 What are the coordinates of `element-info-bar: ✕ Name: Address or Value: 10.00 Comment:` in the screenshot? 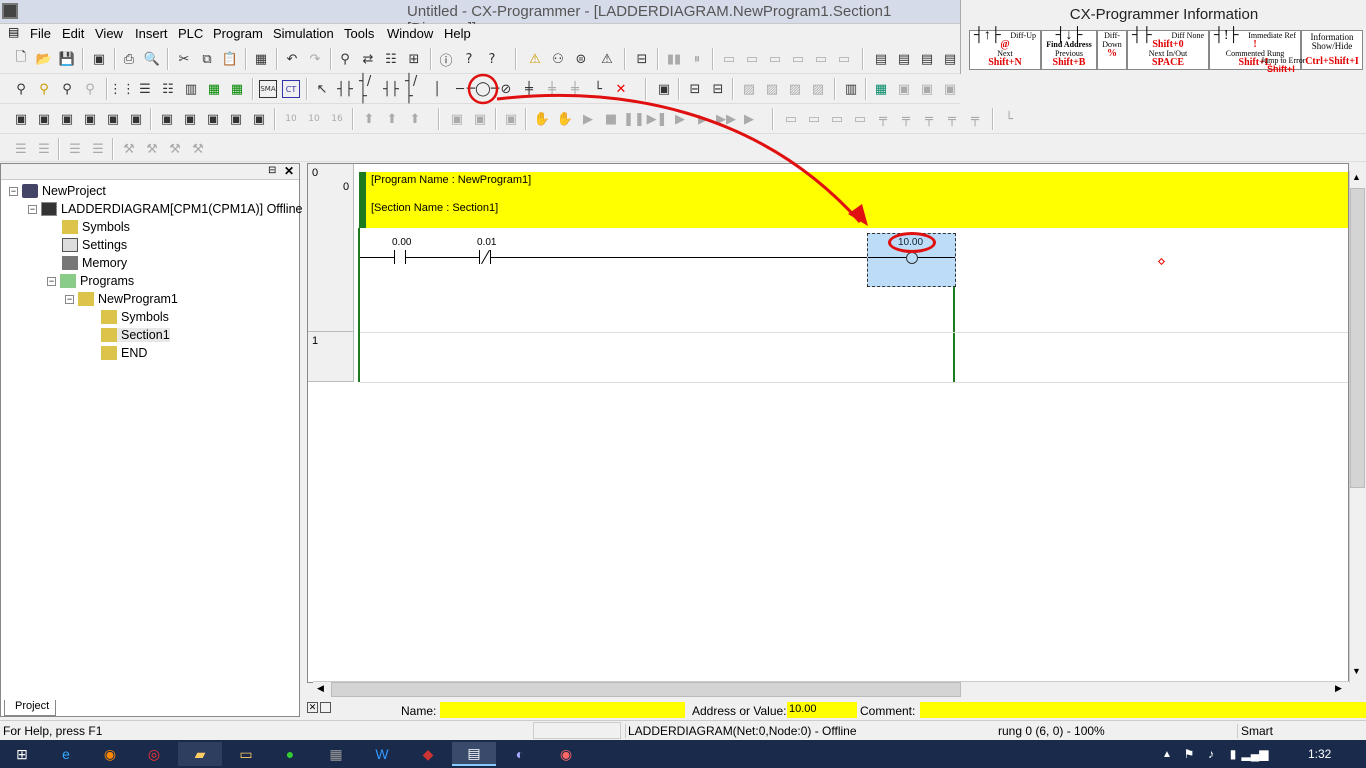 It's located at (836, 710).